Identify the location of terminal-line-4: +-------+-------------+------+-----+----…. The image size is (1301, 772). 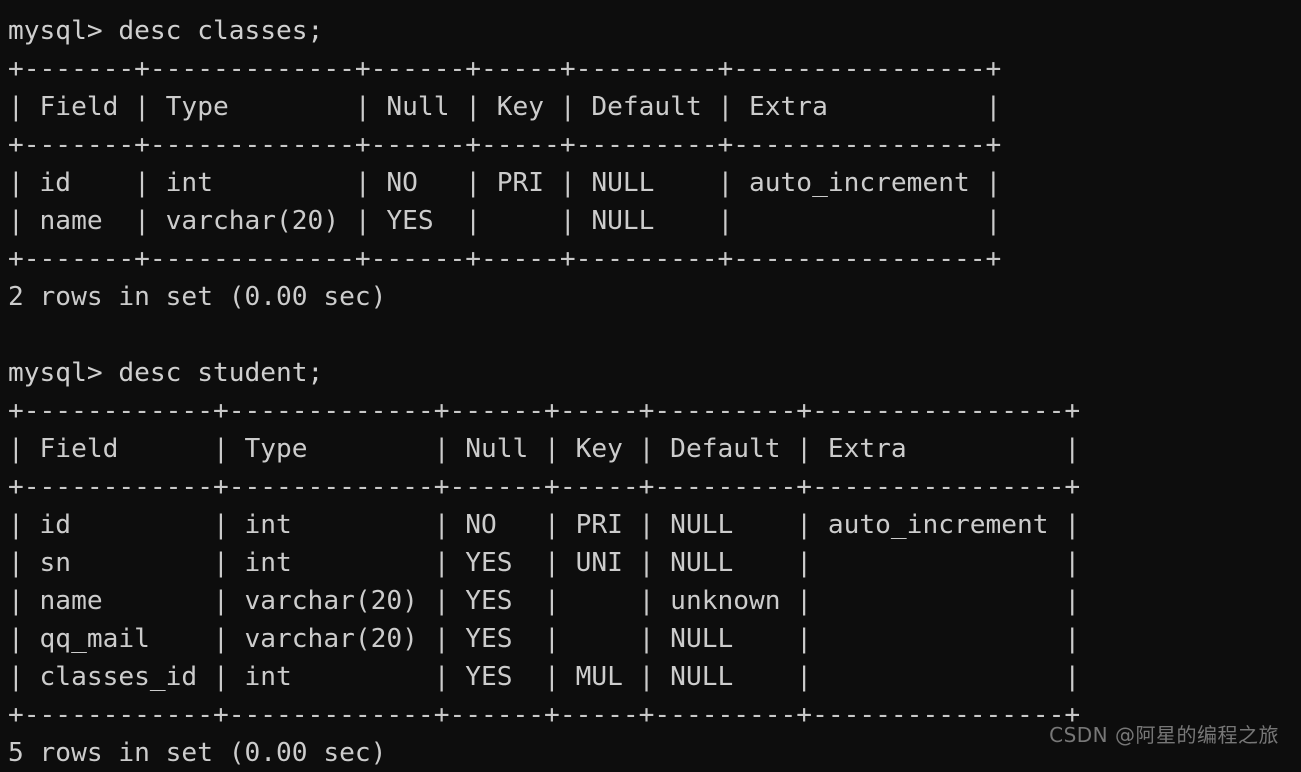
(505, 145).